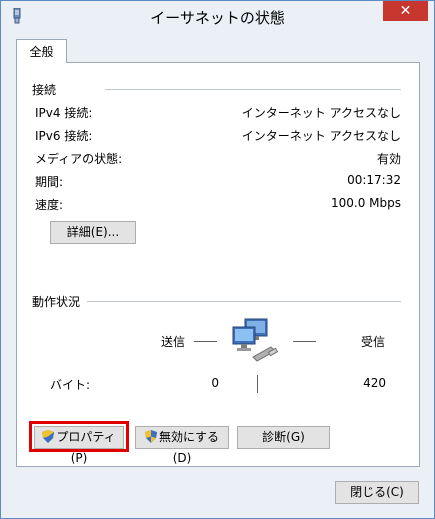 Image resolution: width=435 pixels, height=519 pixels. Describe the element at coordinates (44, 90) in the screenshot. I see `connection-section-title: 接続` at that location.